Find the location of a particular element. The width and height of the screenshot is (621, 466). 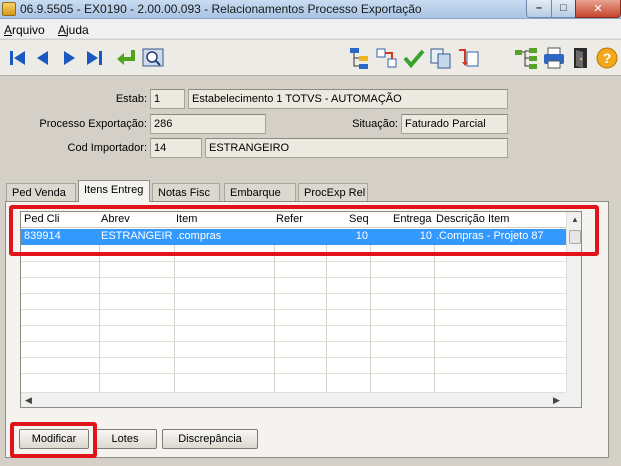

menu-bar: Arquivo Ajuda is located at coordinates (310, 29).